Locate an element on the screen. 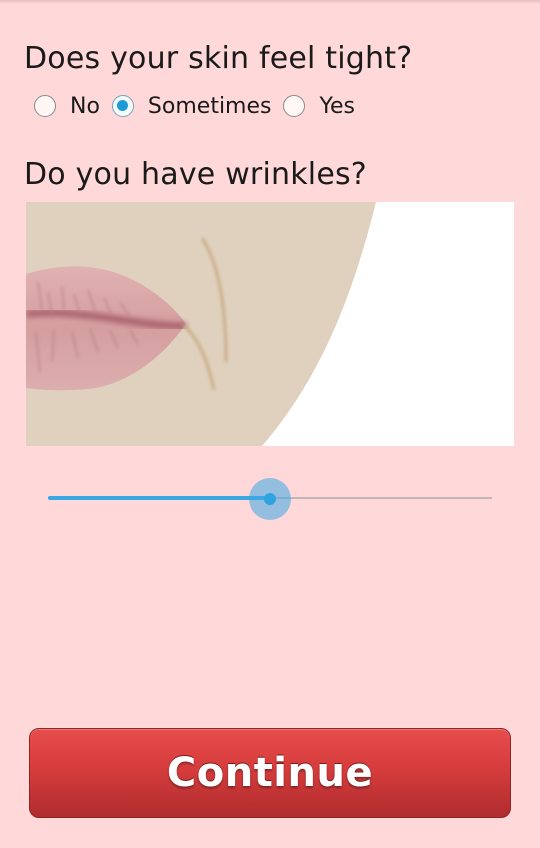 The height and width of the screenshot is (848, 540). slider-thumb is located at coordinates (270, 499).